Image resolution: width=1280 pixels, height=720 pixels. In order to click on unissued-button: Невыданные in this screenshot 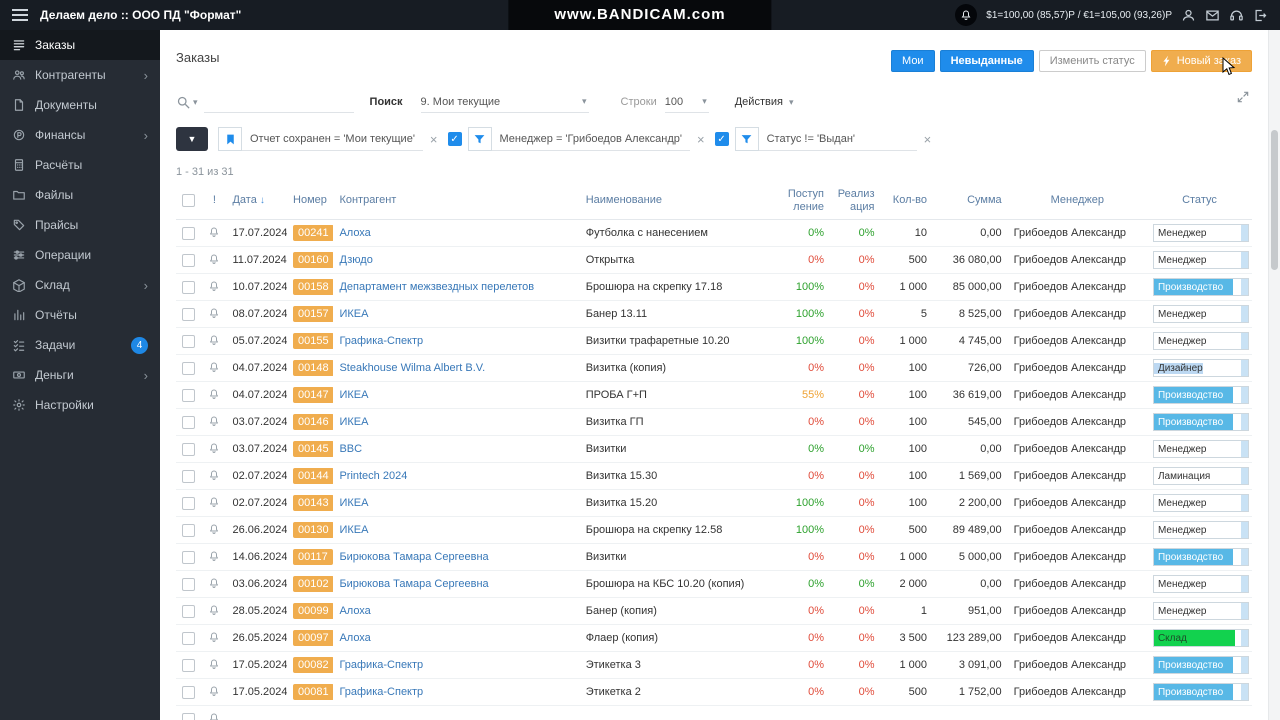, I will do `click(986, 61)`.